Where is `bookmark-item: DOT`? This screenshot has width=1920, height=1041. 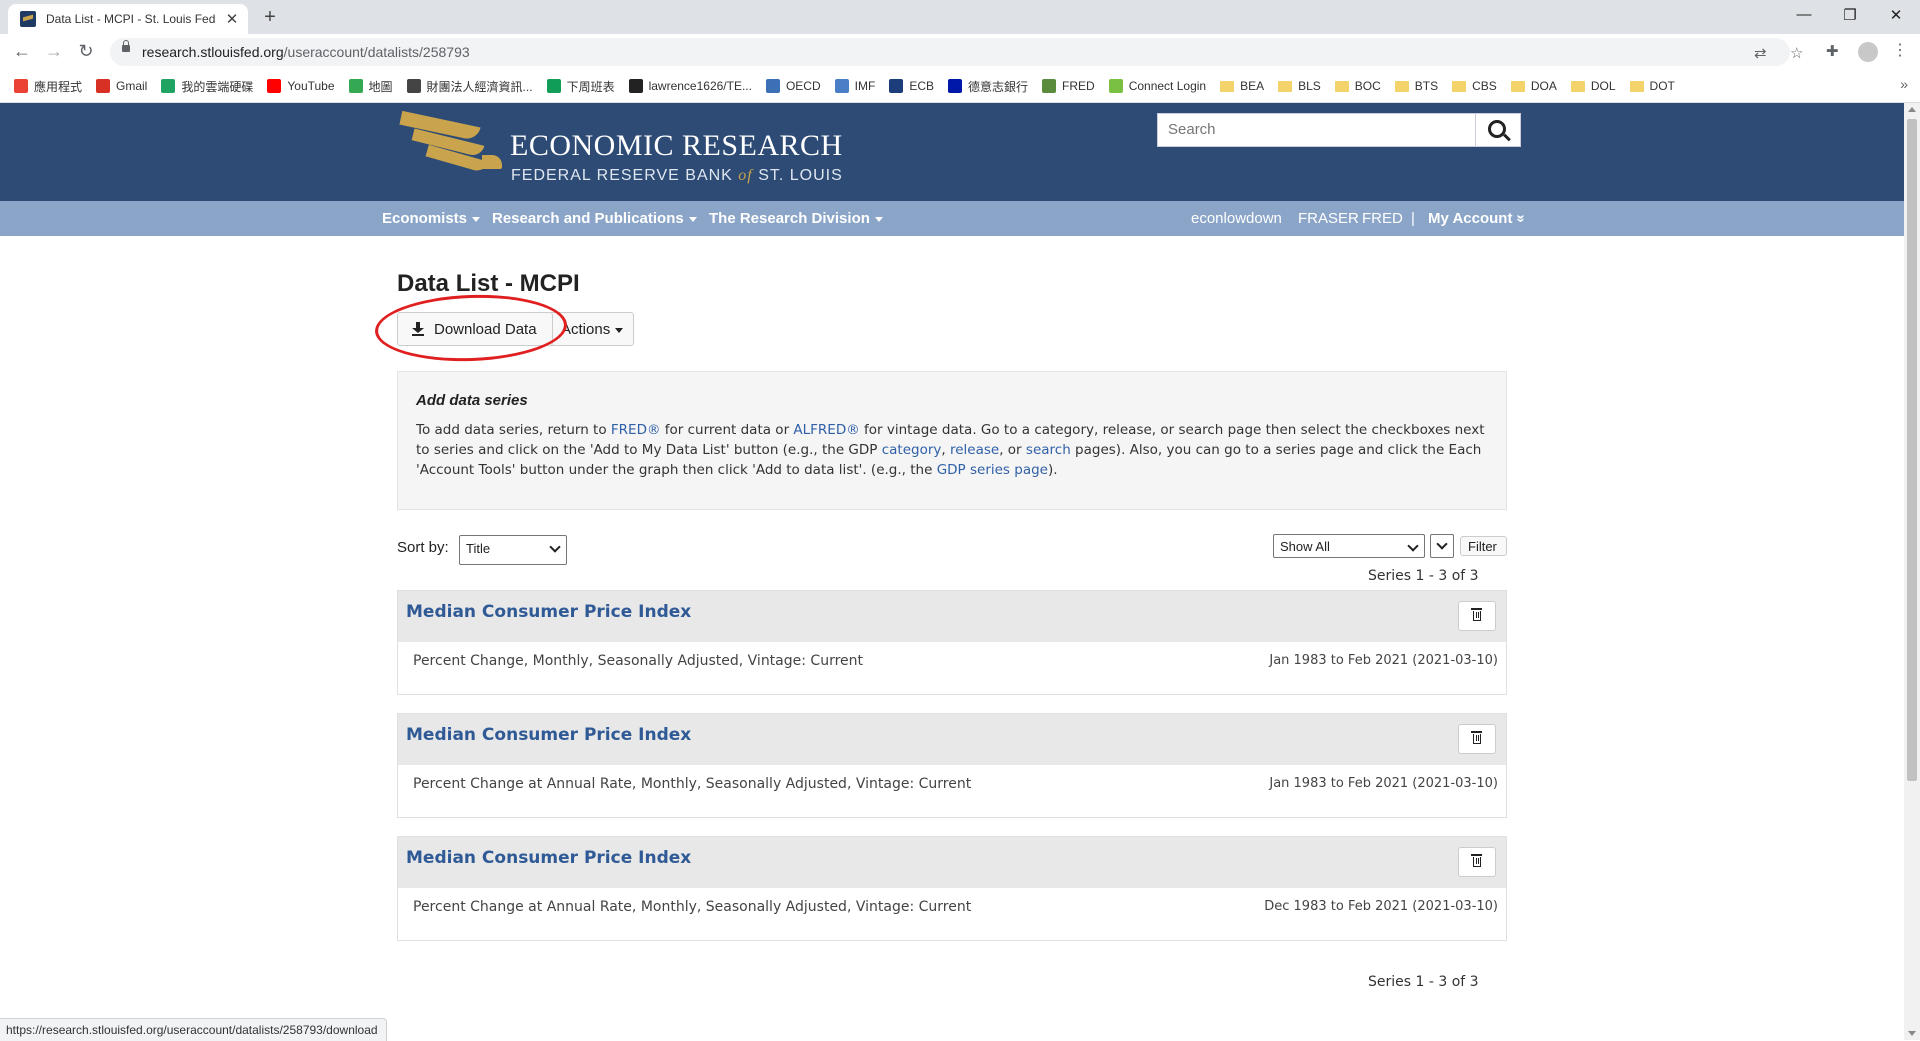 bookmark-item: DOT is located at coordinates (1652, 86).